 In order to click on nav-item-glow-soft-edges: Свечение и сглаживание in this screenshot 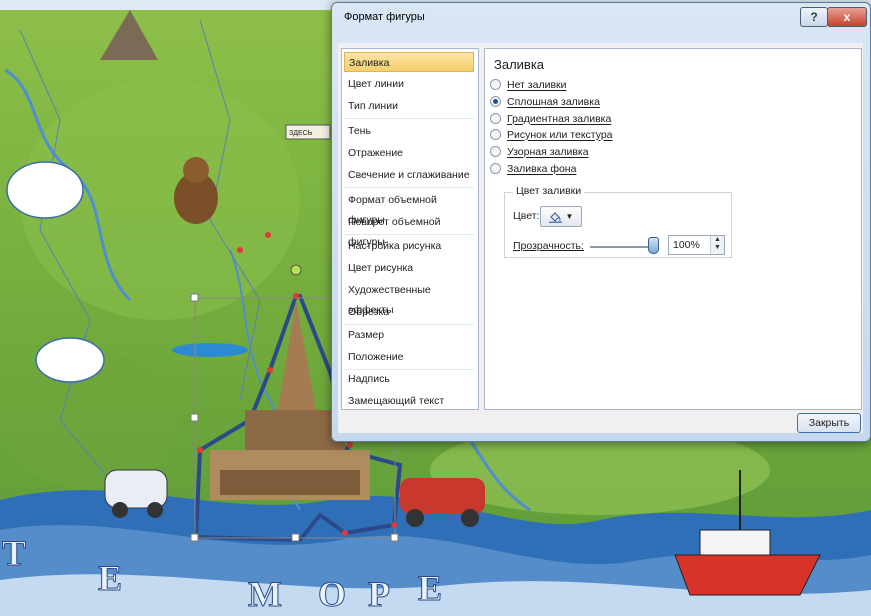, I will do `click(409, 175)`.